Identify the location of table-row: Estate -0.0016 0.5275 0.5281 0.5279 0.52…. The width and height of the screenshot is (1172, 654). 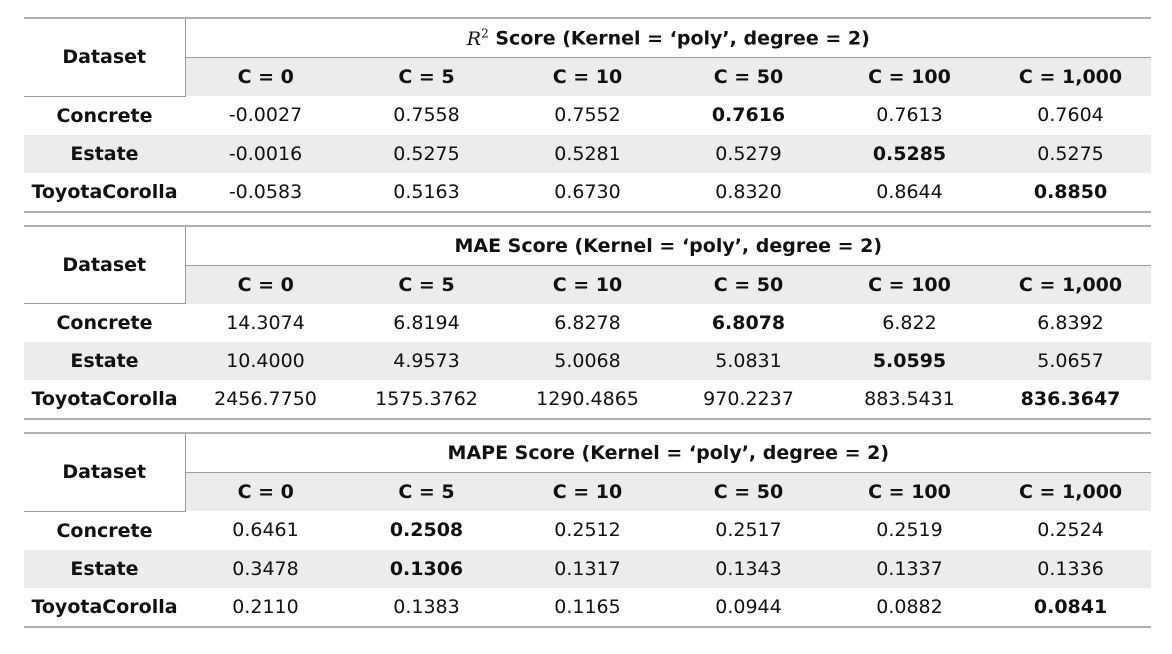
(588, 153).